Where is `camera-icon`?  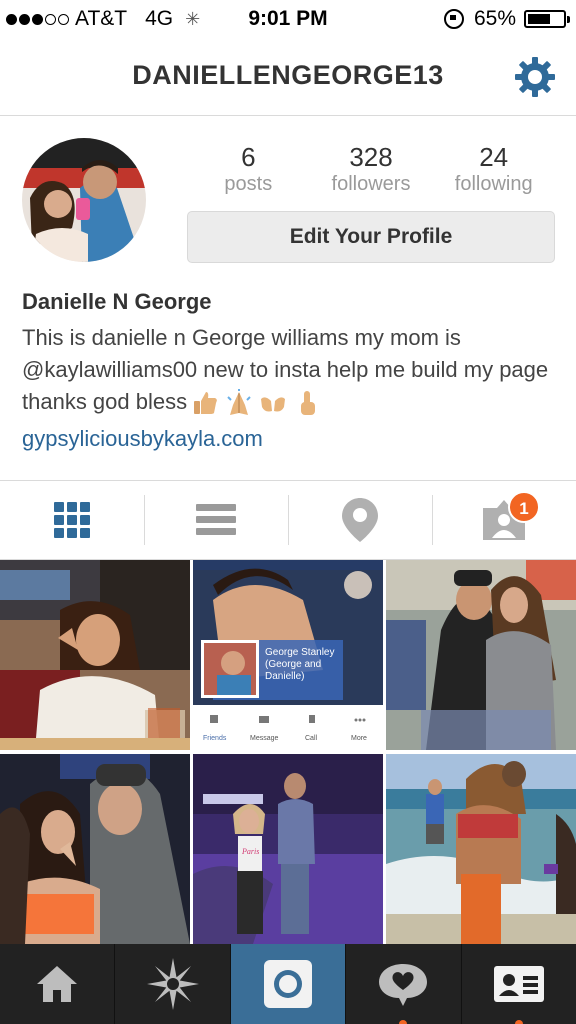
camera-icon is located at coordinates (288, 984).